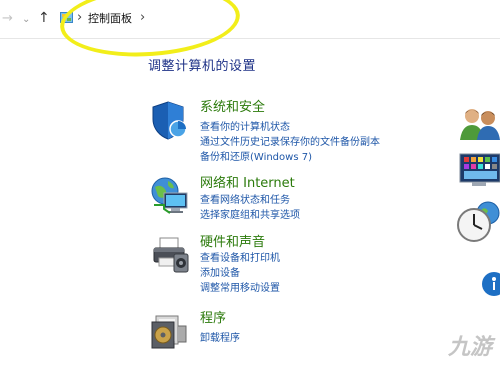 The image size is (500, 373). What do you see at coordinates (250, 19) in the screenshot?
I see `address-bar: → ⌄ ↑ › 控制面板 ›` at bounding box center [250, 19].